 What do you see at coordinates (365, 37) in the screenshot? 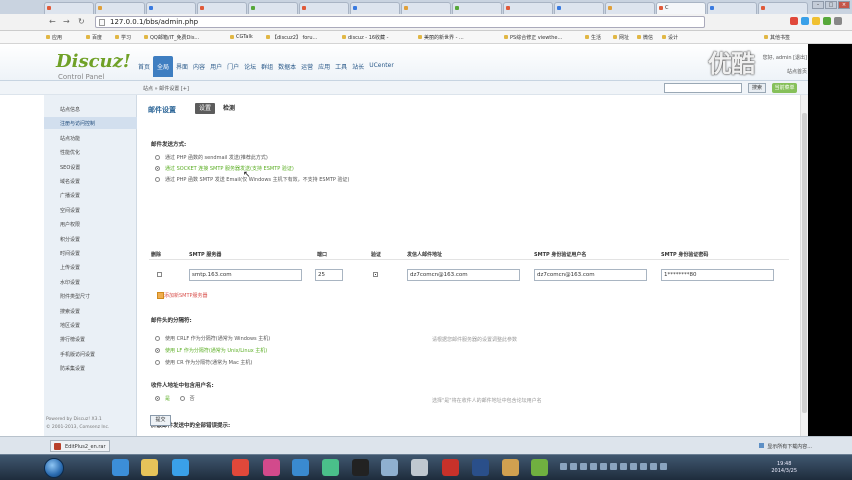
I see `bookmark-item: discuz - 16收藏 -` at bounding box center [365, 37].